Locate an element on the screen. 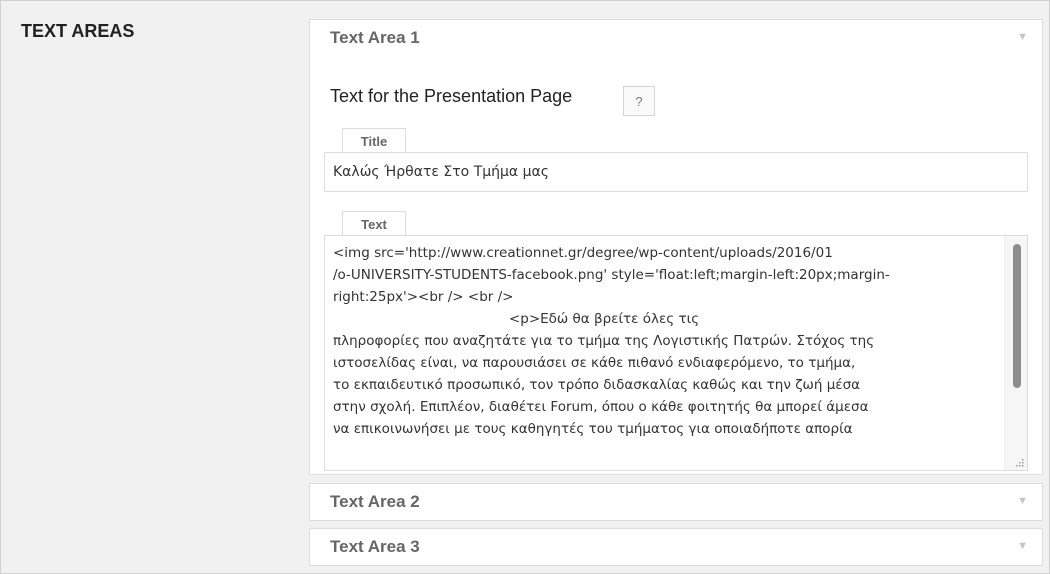 This screenshot has width=1050, height=574. text-area-3-panel: Text Area 3 ▼ is located at coordinates (676, 547).